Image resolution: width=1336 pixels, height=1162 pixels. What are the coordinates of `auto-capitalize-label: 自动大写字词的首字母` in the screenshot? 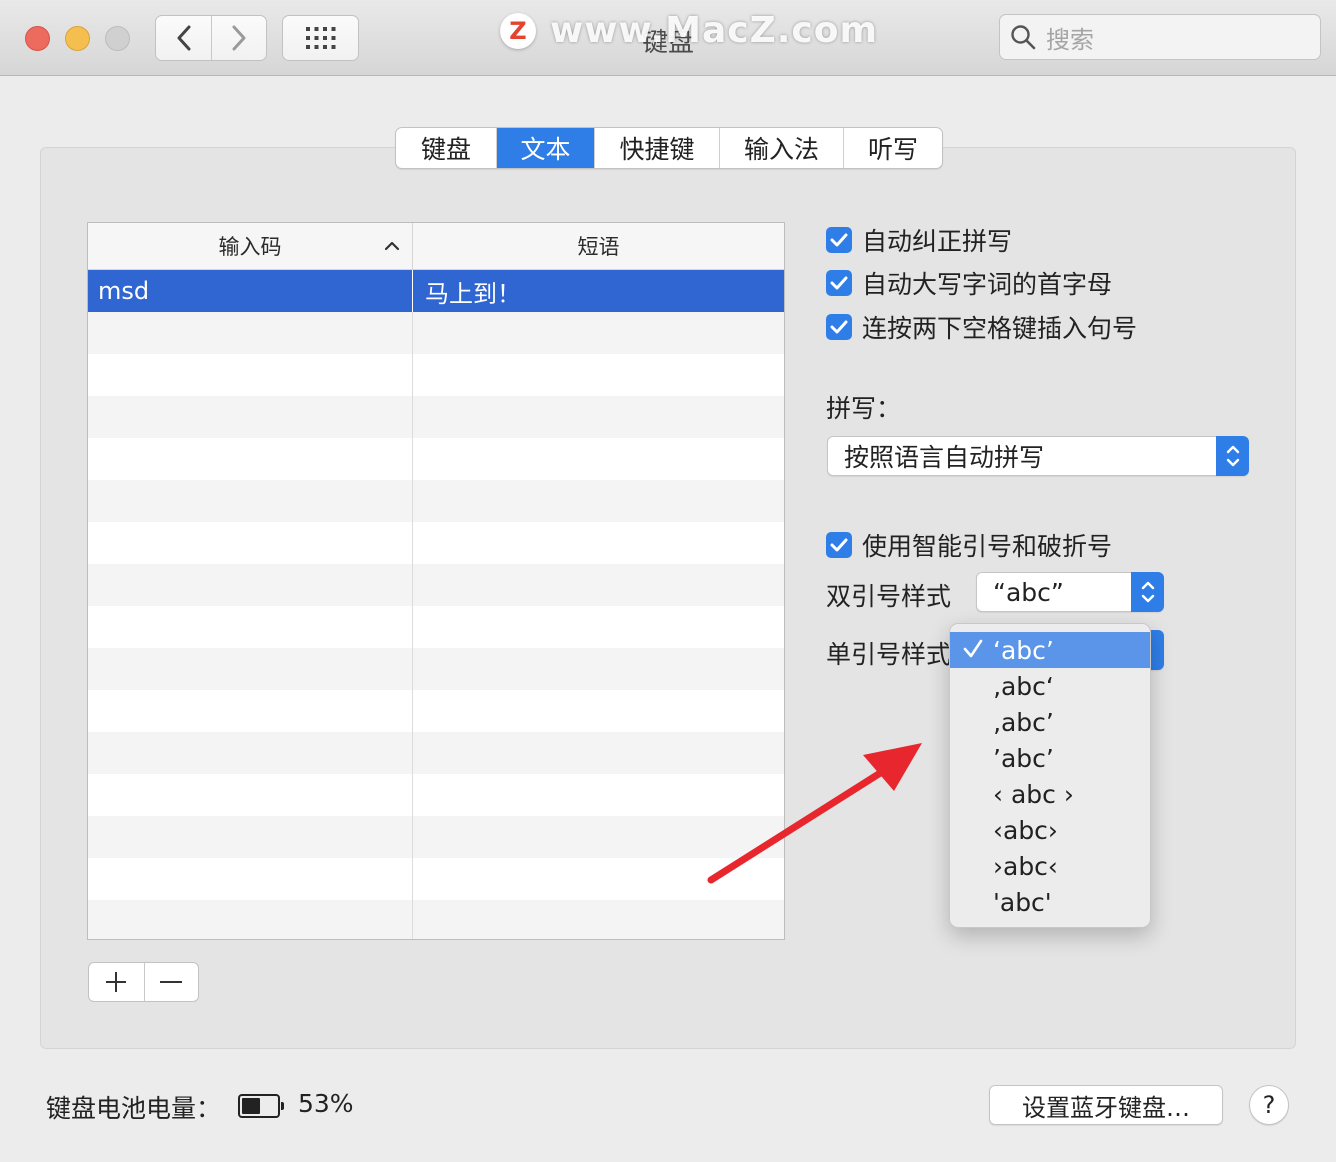 It's located at (987, 284).